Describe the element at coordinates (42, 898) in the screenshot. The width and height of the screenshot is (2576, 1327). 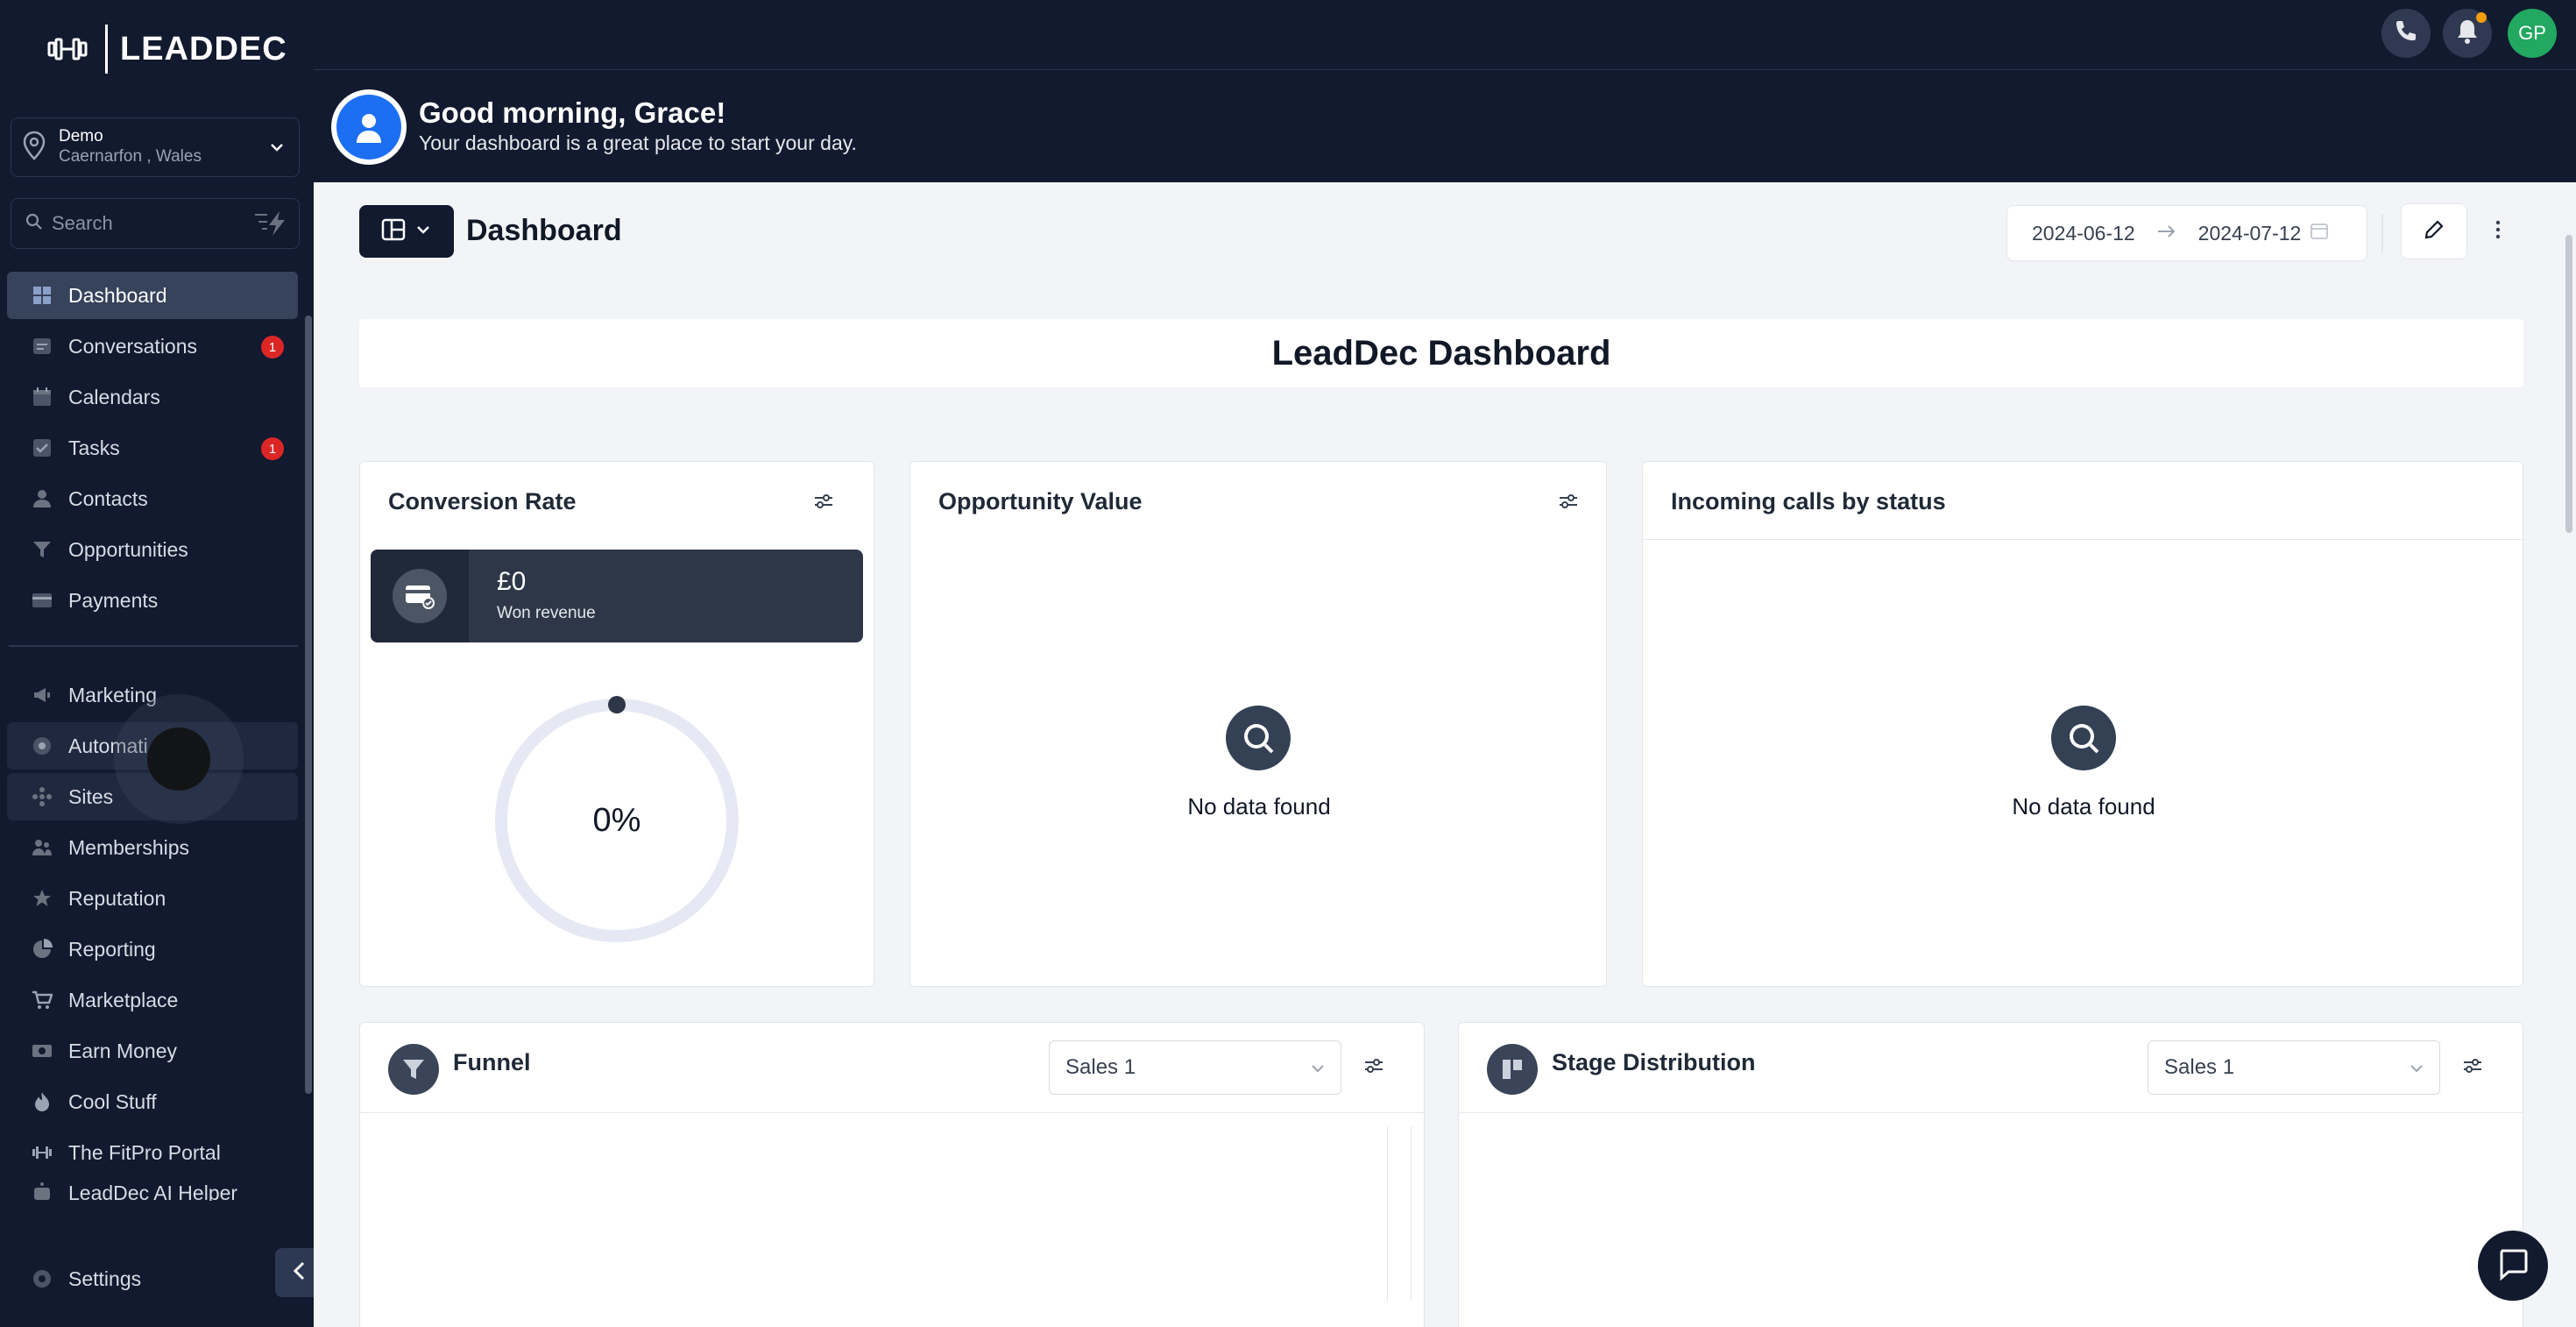
I see `star-icon` at that location.